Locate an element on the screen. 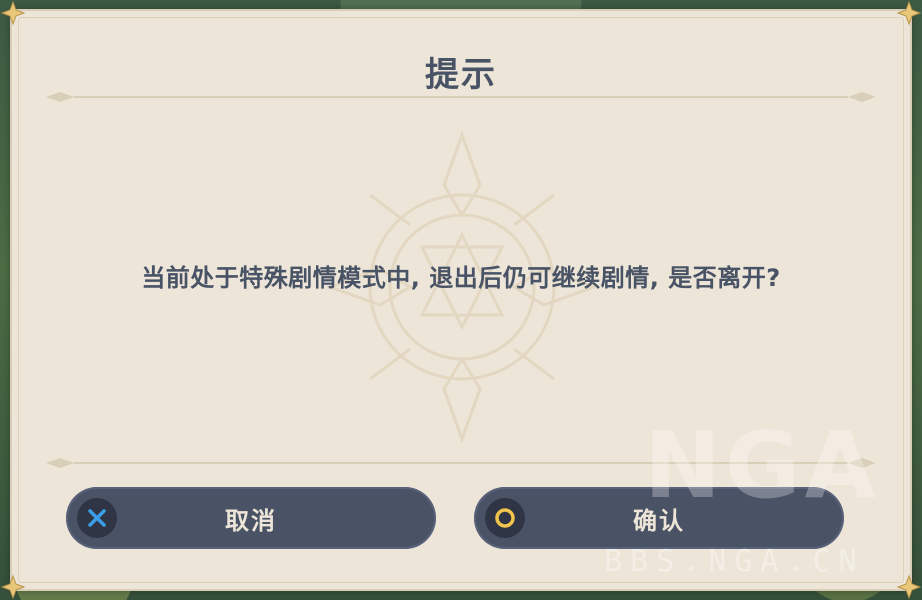 Image resolution: width=922 pixels, height=600 pixels. confirm-button-label: 确认 is located at coordinates (659, 520).